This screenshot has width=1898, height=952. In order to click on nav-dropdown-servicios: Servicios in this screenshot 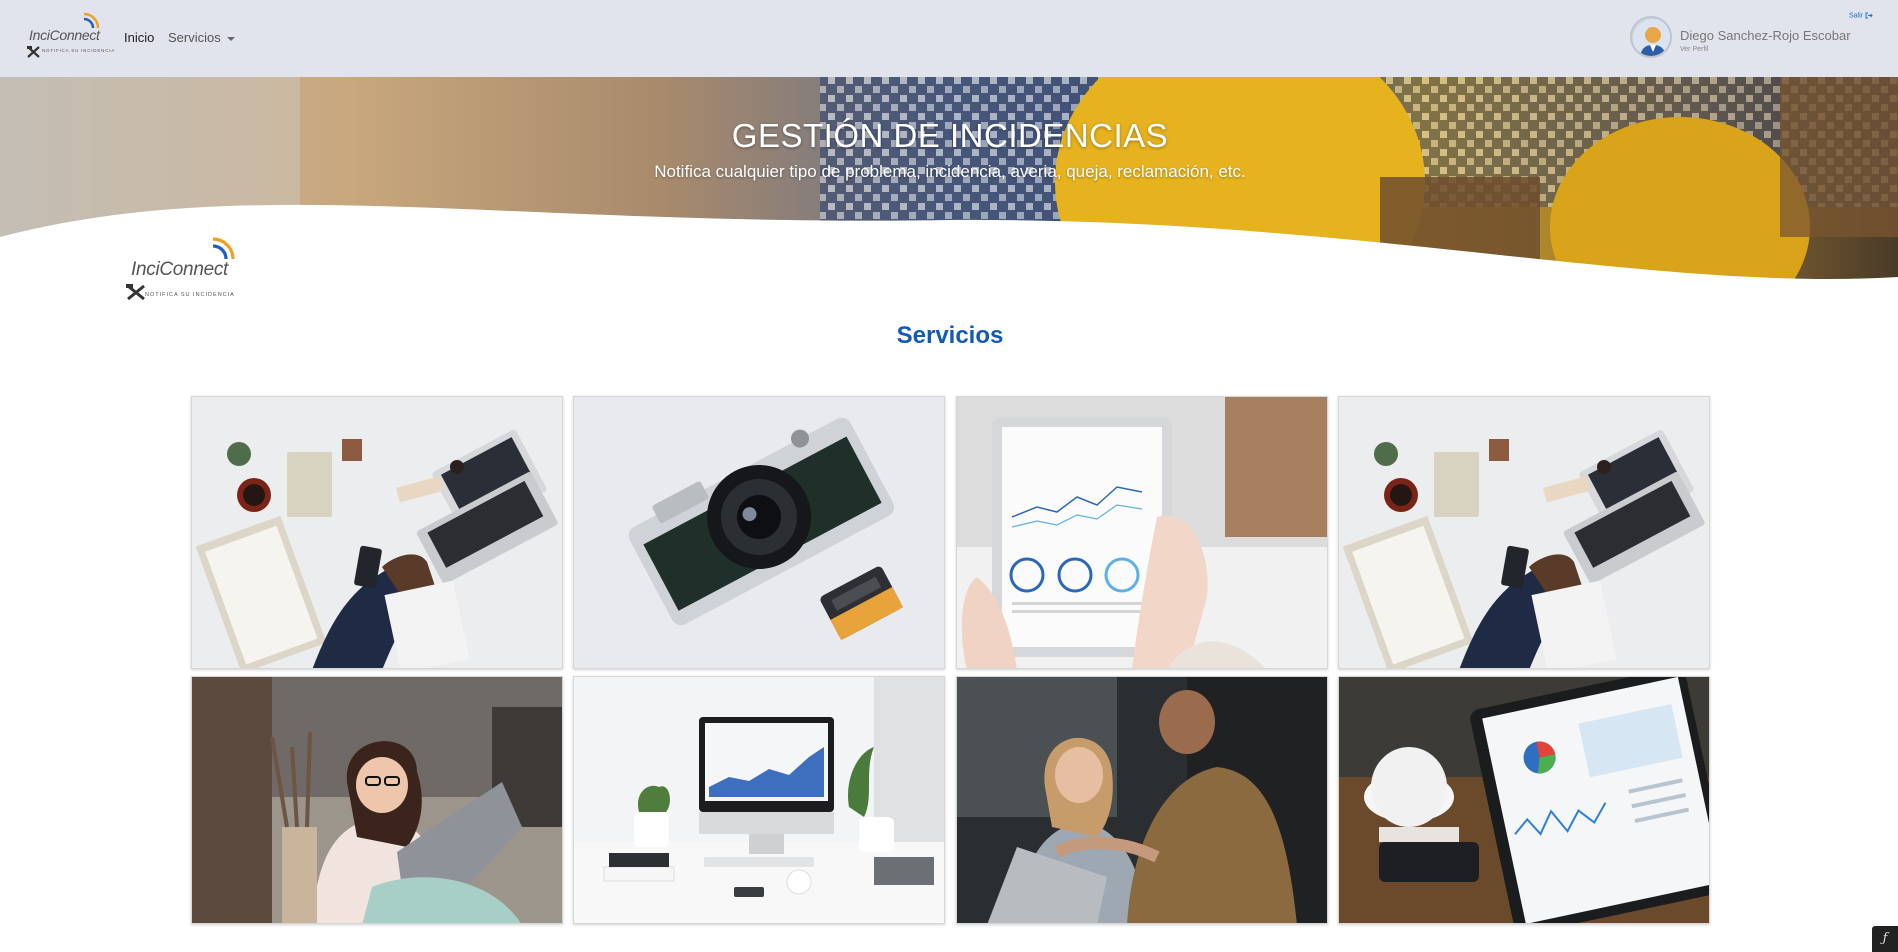, I will do `click(201, 37)`.